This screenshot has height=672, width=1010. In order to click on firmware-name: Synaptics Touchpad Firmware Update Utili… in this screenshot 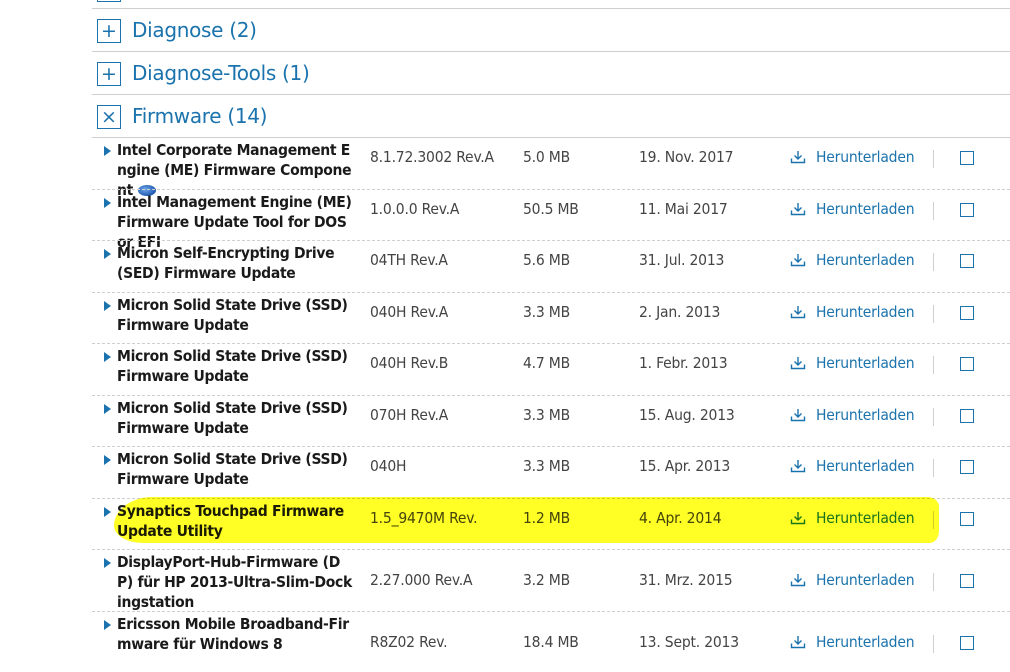, I will do `click(234, 521)`.